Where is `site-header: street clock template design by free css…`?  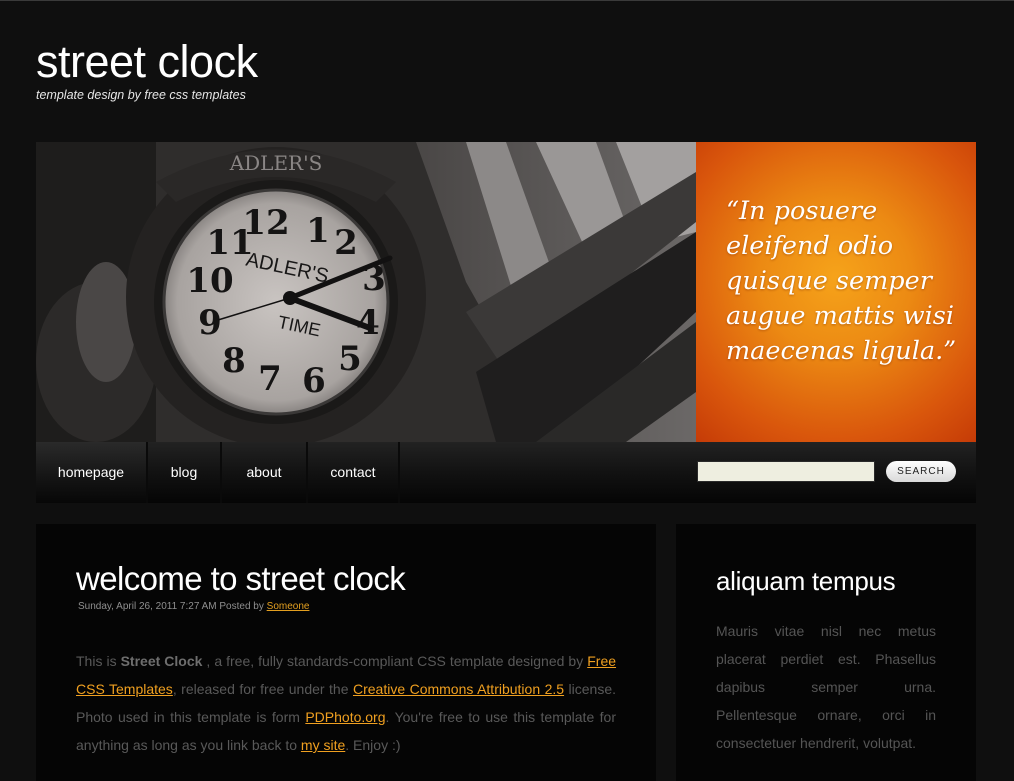
site-header: street clock template design by free css… is located at coordinates (147, 69).